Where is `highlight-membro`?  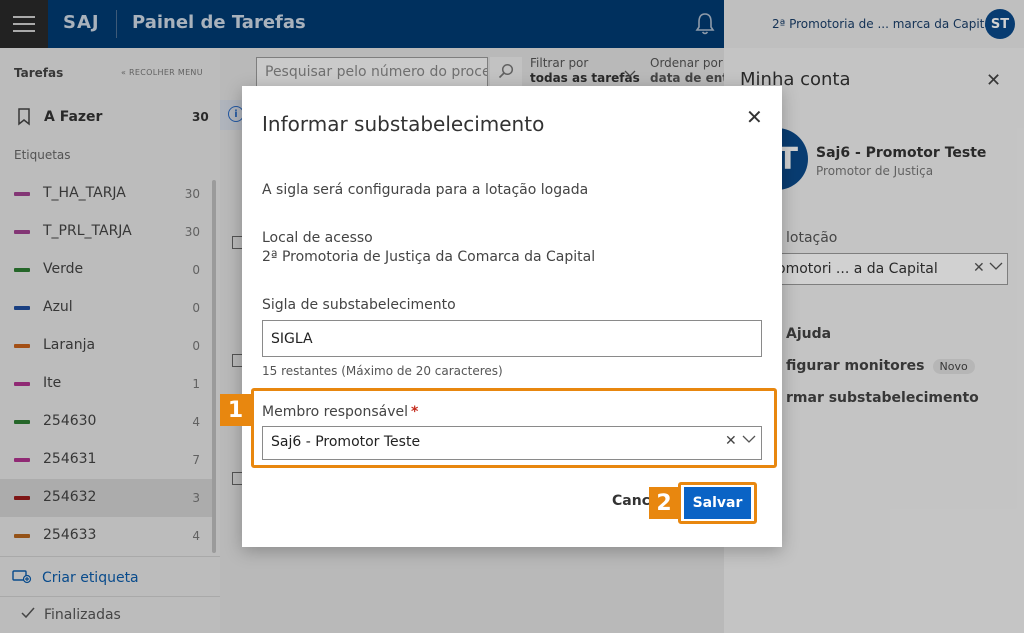
highlight-membro is located at coordinates (514, 428).